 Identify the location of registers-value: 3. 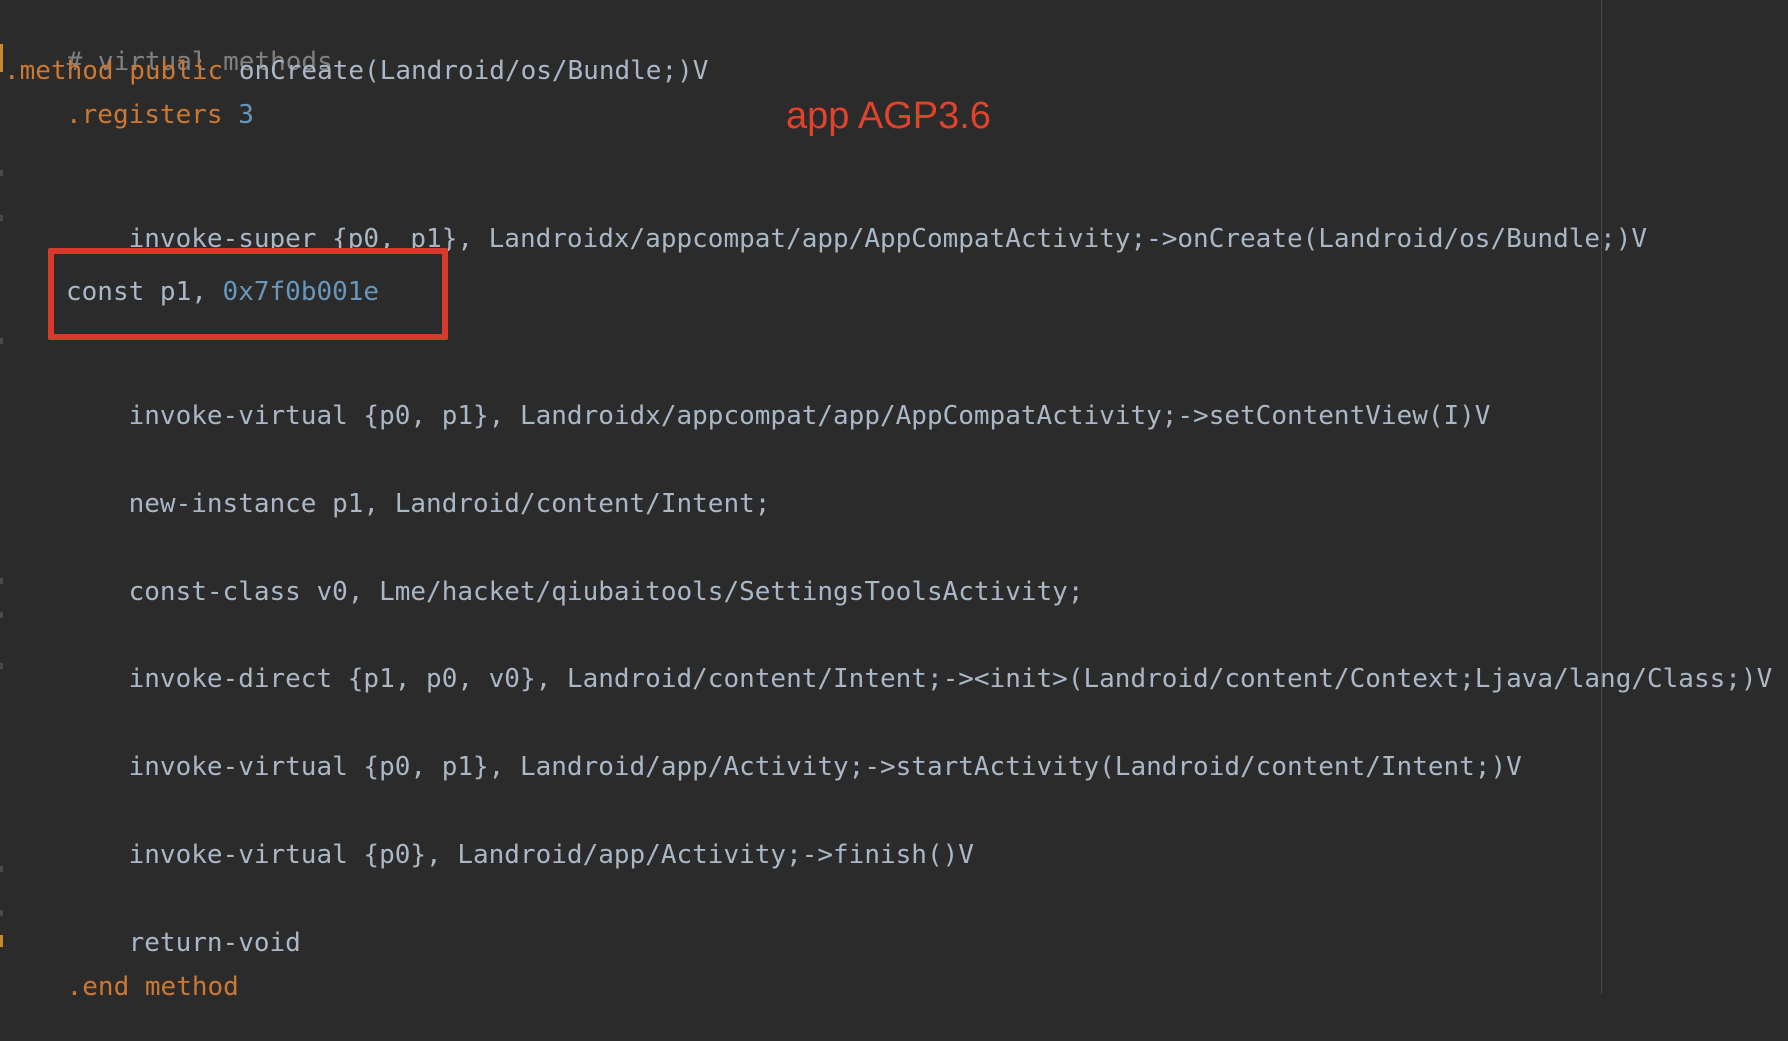
(246, 115).